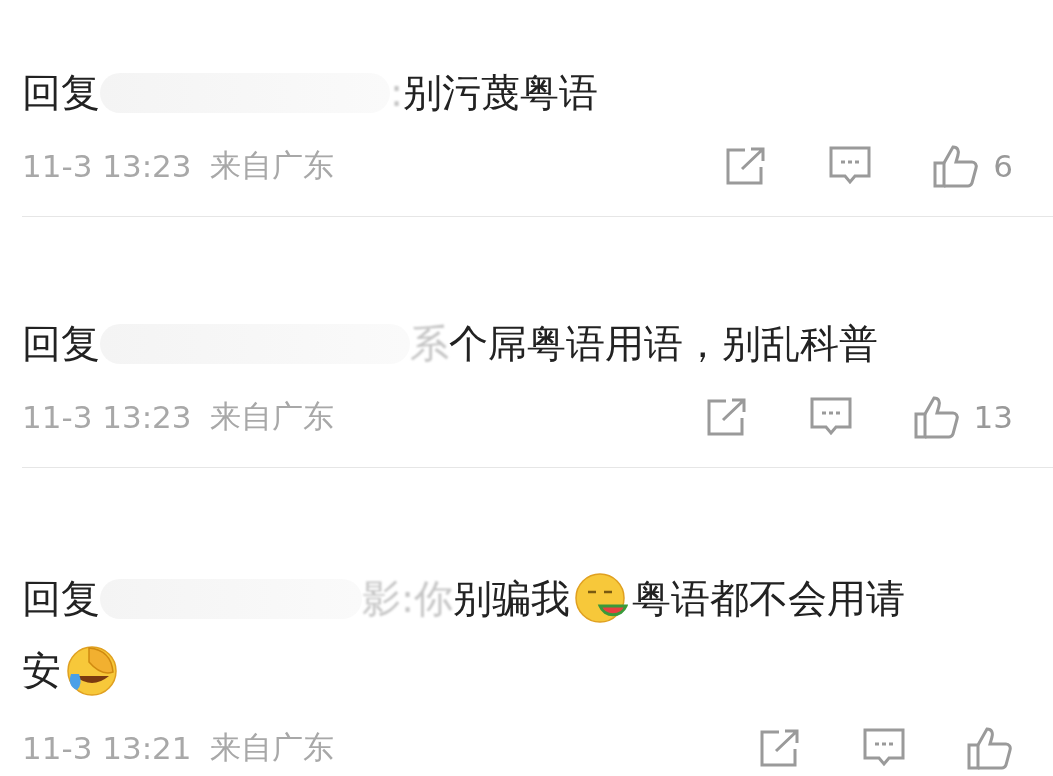 The image size is (1053, 776). Describe the element at coordinates (41, 671) in the screenshot. I see `comment-text: 安` at that location.